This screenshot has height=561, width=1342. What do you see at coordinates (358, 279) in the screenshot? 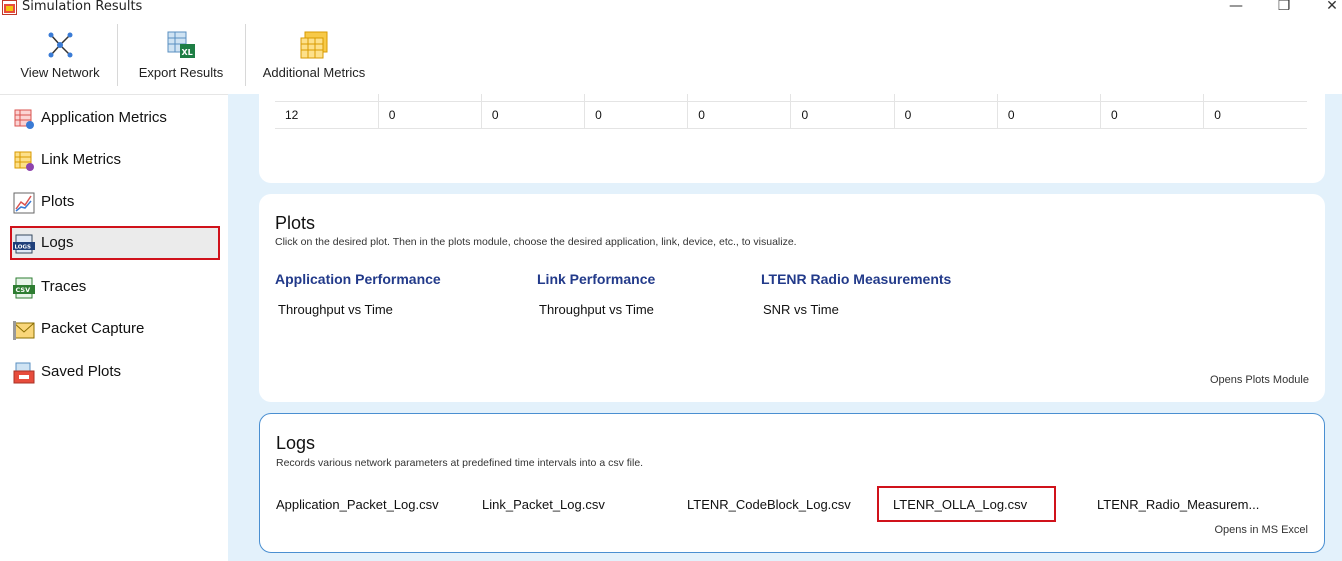
I see `application-performance-heading: Application Performance` at bounding box center [358, 279].